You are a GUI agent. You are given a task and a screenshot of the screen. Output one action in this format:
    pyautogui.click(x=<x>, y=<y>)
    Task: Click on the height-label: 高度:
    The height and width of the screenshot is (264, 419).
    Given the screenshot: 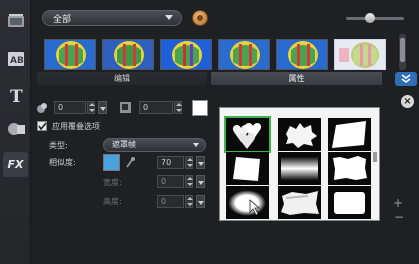 What is the action you would take?
    pyautogui.click(x=112, y=201)
    